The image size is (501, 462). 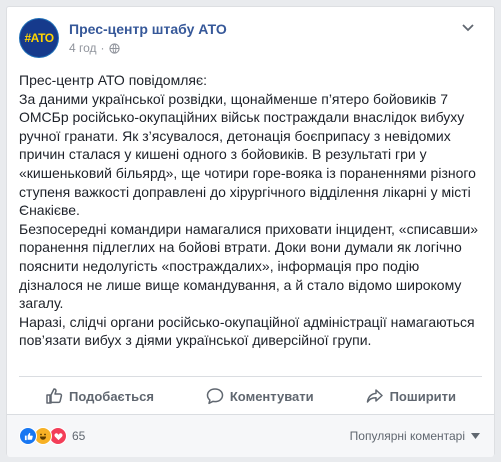 I want to click on post-meta: 4 год ·, so click(x=94, y=48).